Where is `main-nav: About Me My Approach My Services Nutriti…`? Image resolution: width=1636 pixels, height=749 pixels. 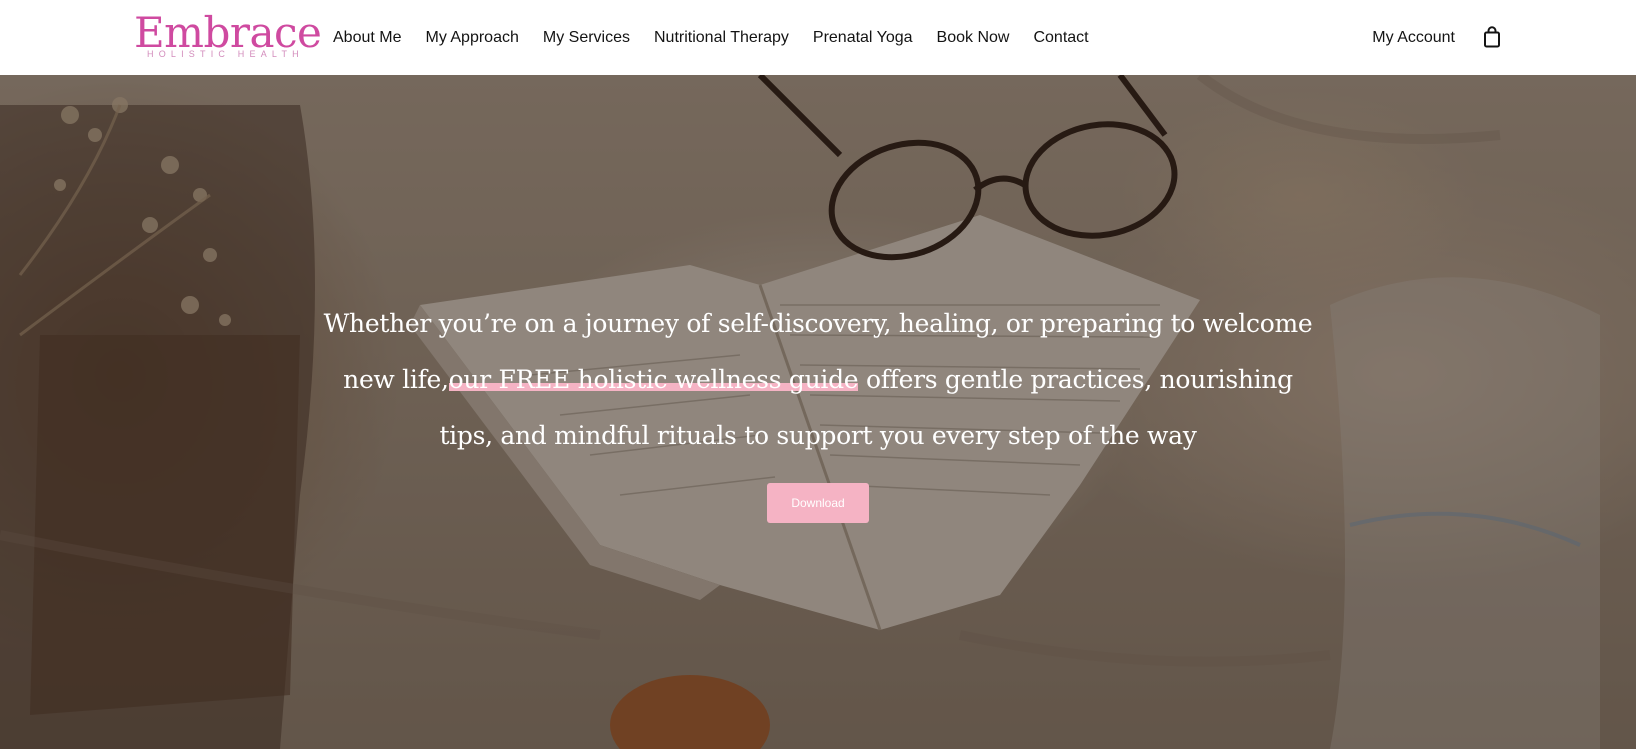
main-nav: About Me My Approach My Services Nutriti… is located at coordinates (711, 37).